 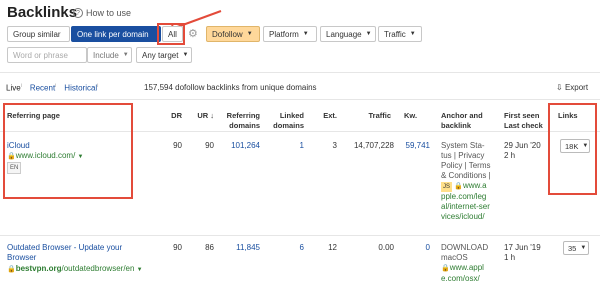 I want to click on col-anchor-backlink: Anchor and backlink, so click(x=462, y=121).